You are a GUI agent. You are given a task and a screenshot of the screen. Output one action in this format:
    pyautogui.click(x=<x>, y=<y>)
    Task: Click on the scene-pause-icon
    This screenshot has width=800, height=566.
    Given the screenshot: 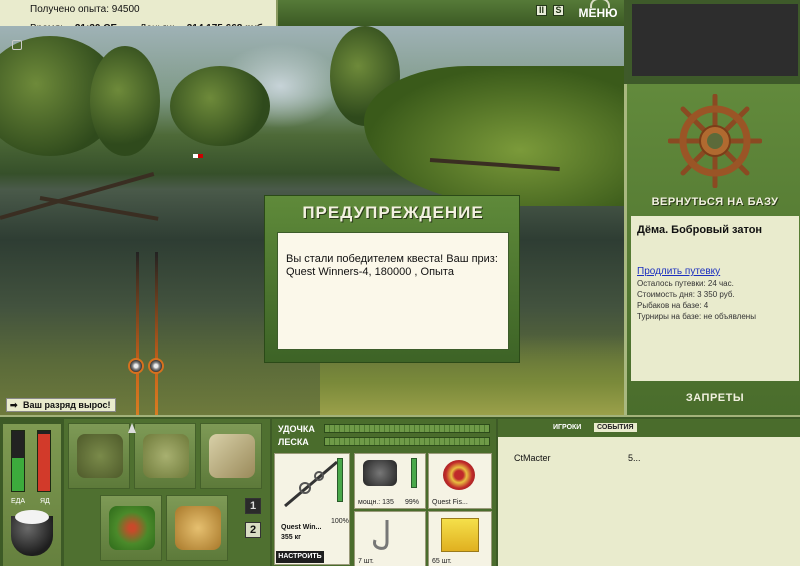 What is the action you would take?
    pyautogui.click(x=17, y=45)
    